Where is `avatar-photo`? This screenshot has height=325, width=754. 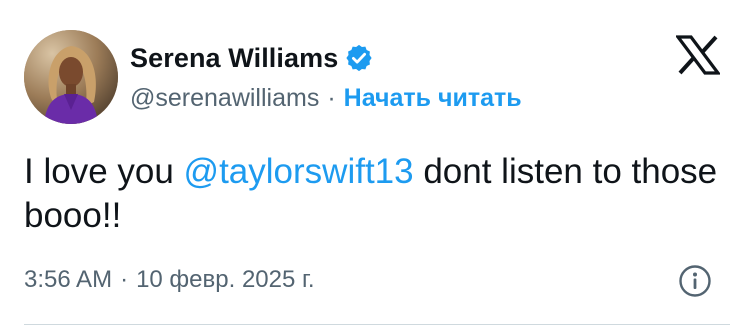
avatar-photo is located at coordinates (71, 77).